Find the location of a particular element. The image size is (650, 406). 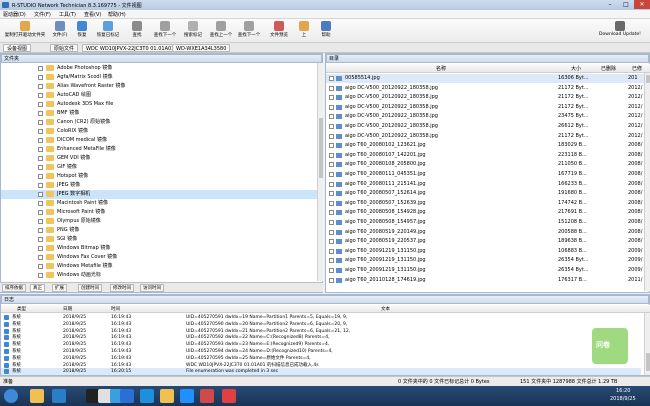

sort-tab: 真正 is located at coordinates (37, 288).